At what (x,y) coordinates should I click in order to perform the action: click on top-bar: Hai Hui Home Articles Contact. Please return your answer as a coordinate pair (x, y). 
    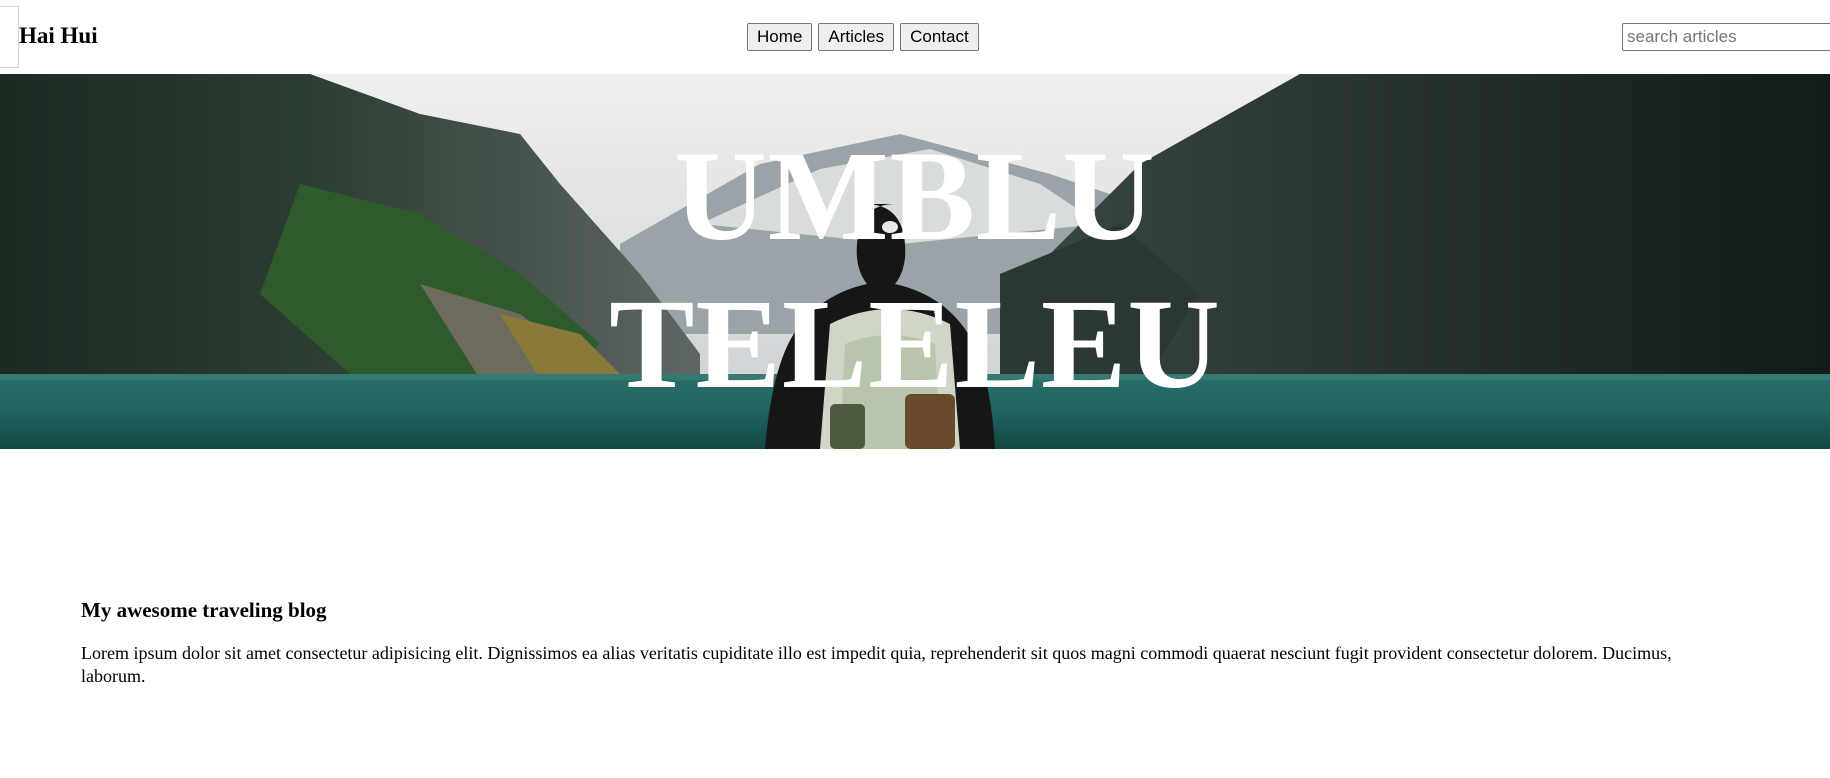
    Looking at the image, I should click on (915, 37).